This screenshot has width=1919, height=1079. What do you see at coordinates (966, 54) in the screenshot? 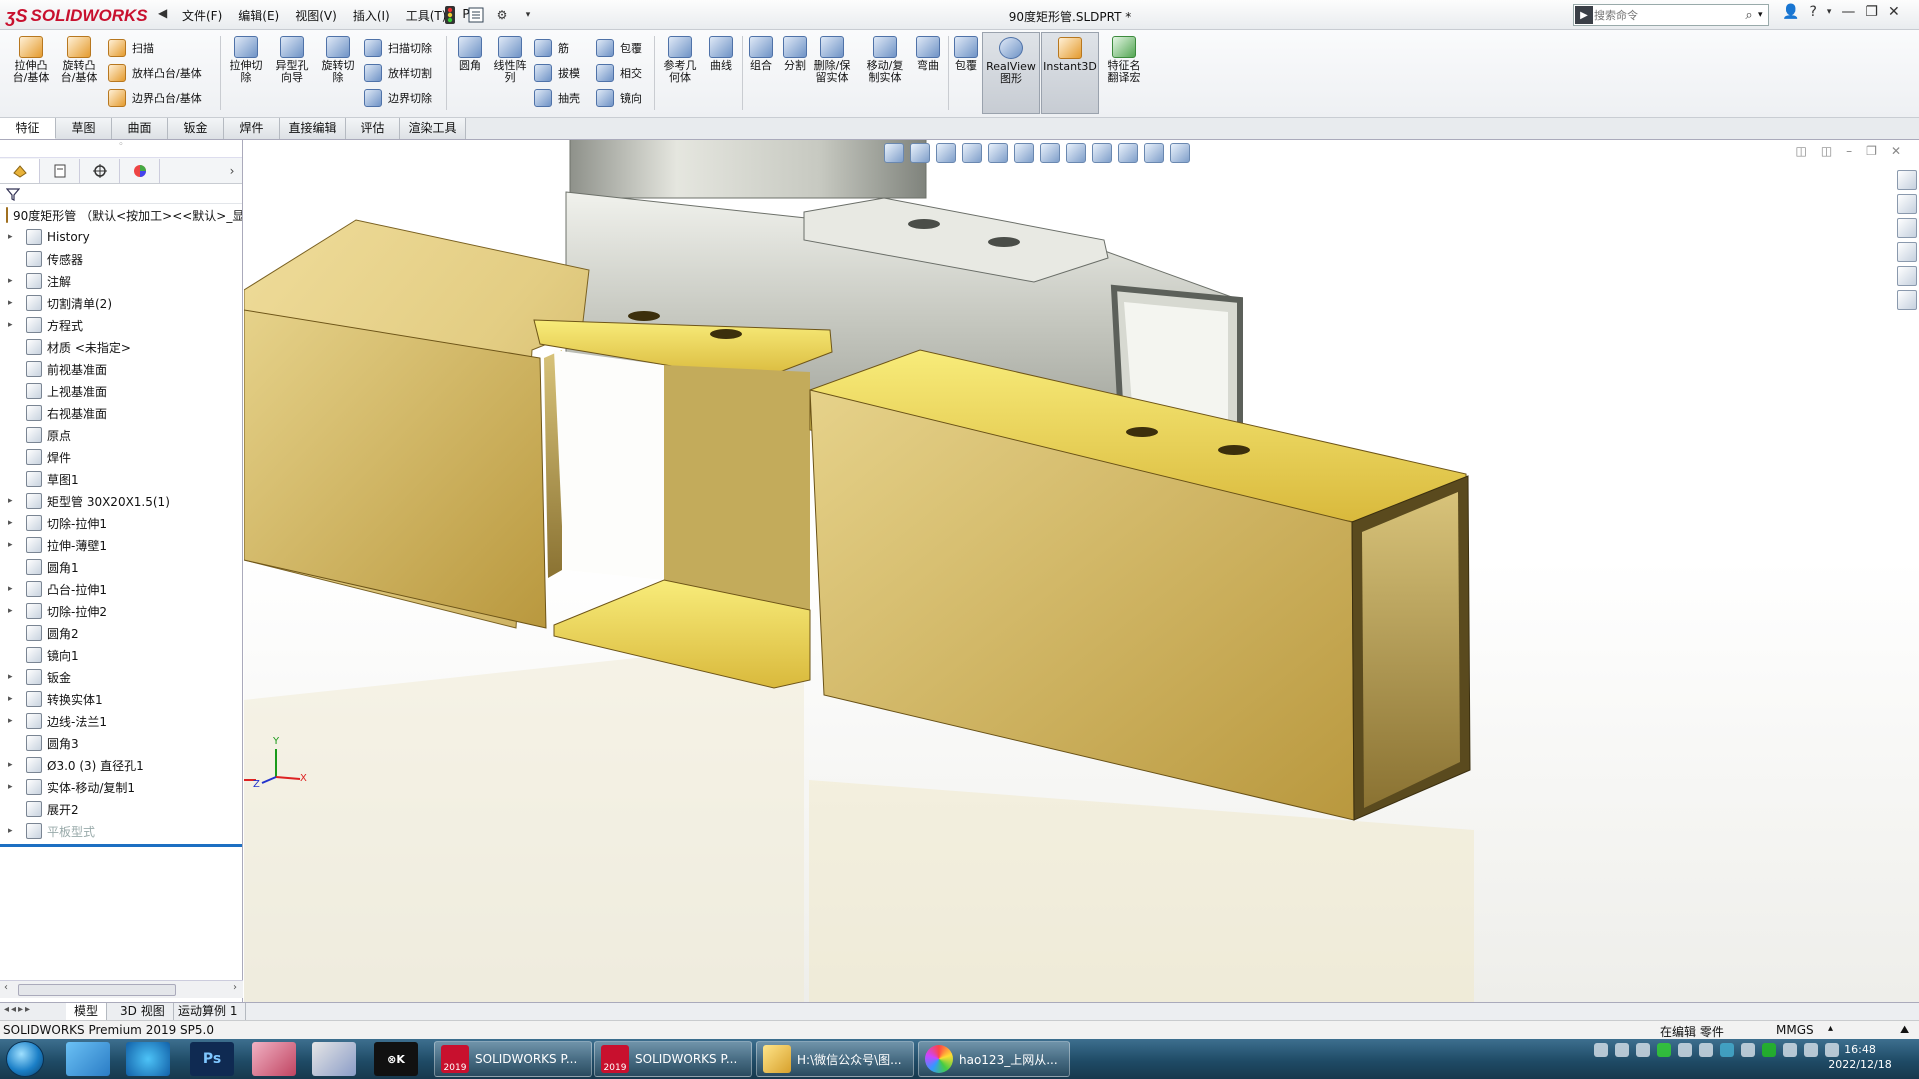
I see `wrap-large-button: 包覆` at bounding box center [966, 54].